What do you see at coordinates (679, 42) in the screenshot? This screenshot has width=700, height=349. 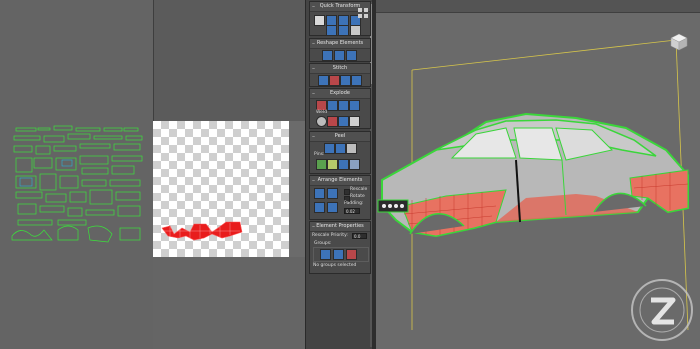 I see `viewcube-icon` at bounding box center [679, 42].